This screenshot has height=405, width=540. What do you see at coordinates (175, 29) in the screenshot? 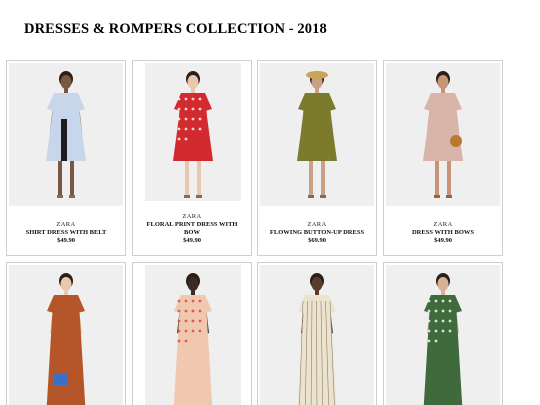
I see `page-title: DRESSES & ROMPERS COLLECTION - 2018` at bounding box center [175, 29].